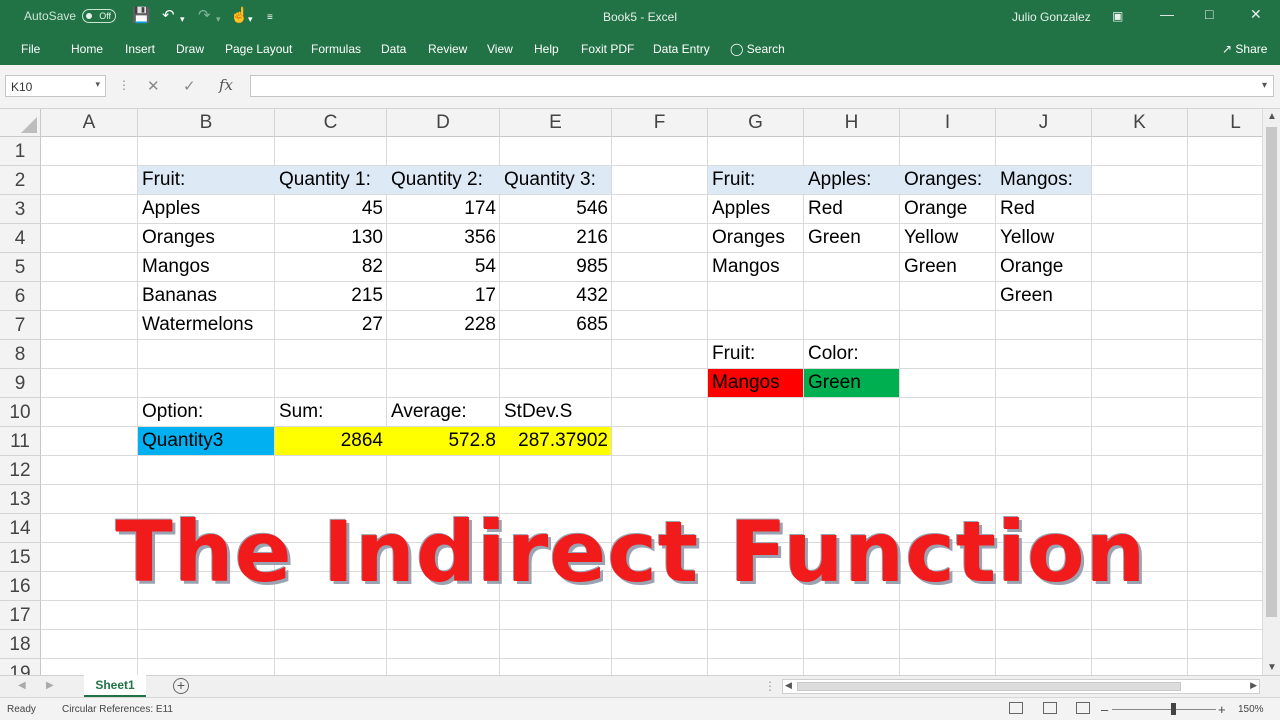 This screenshot has height=720, width=1280. I want to click on cell-c4: 130, so click(331, 238).